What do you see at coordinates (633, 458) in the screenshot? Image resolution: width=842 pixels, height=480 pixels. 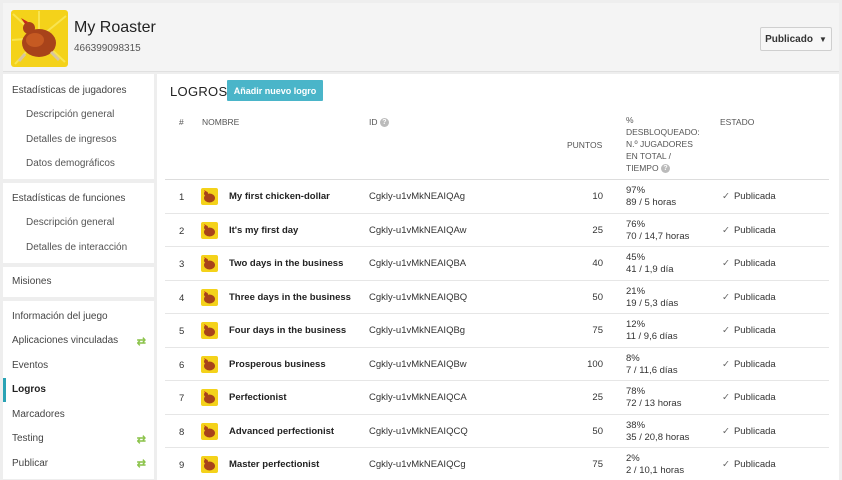 I see `unlocked-percent: 2%` at bounding box center [633, 458].